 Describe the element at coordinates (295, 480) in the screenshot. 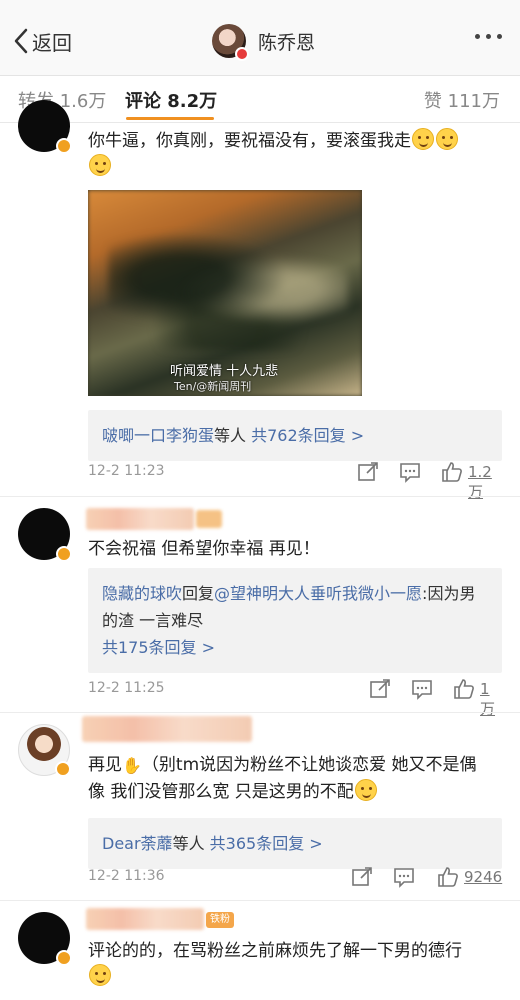

I see `comment-meta: 12-2 11:23 1.2万` at that location.